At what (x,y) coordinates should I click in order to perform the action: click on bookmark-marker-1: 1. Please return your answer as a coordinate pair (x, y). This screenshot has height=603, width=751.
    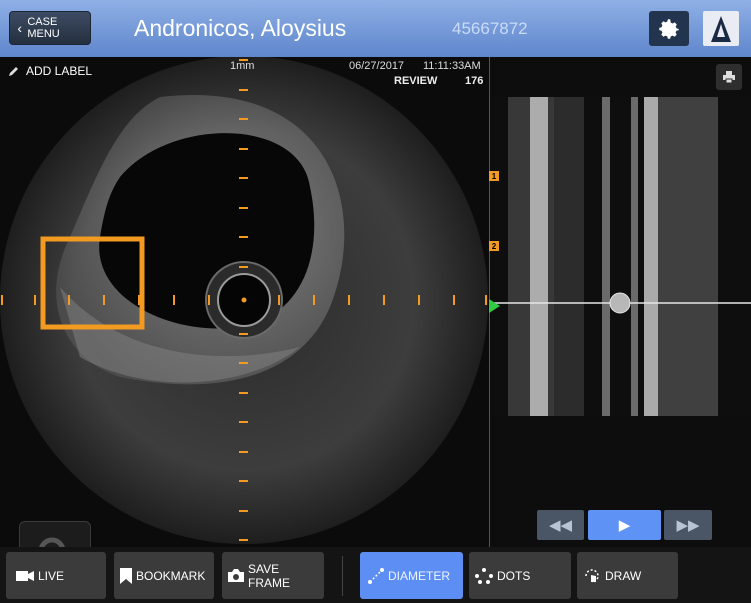
    Looking at the image, I should click on (494, 176).